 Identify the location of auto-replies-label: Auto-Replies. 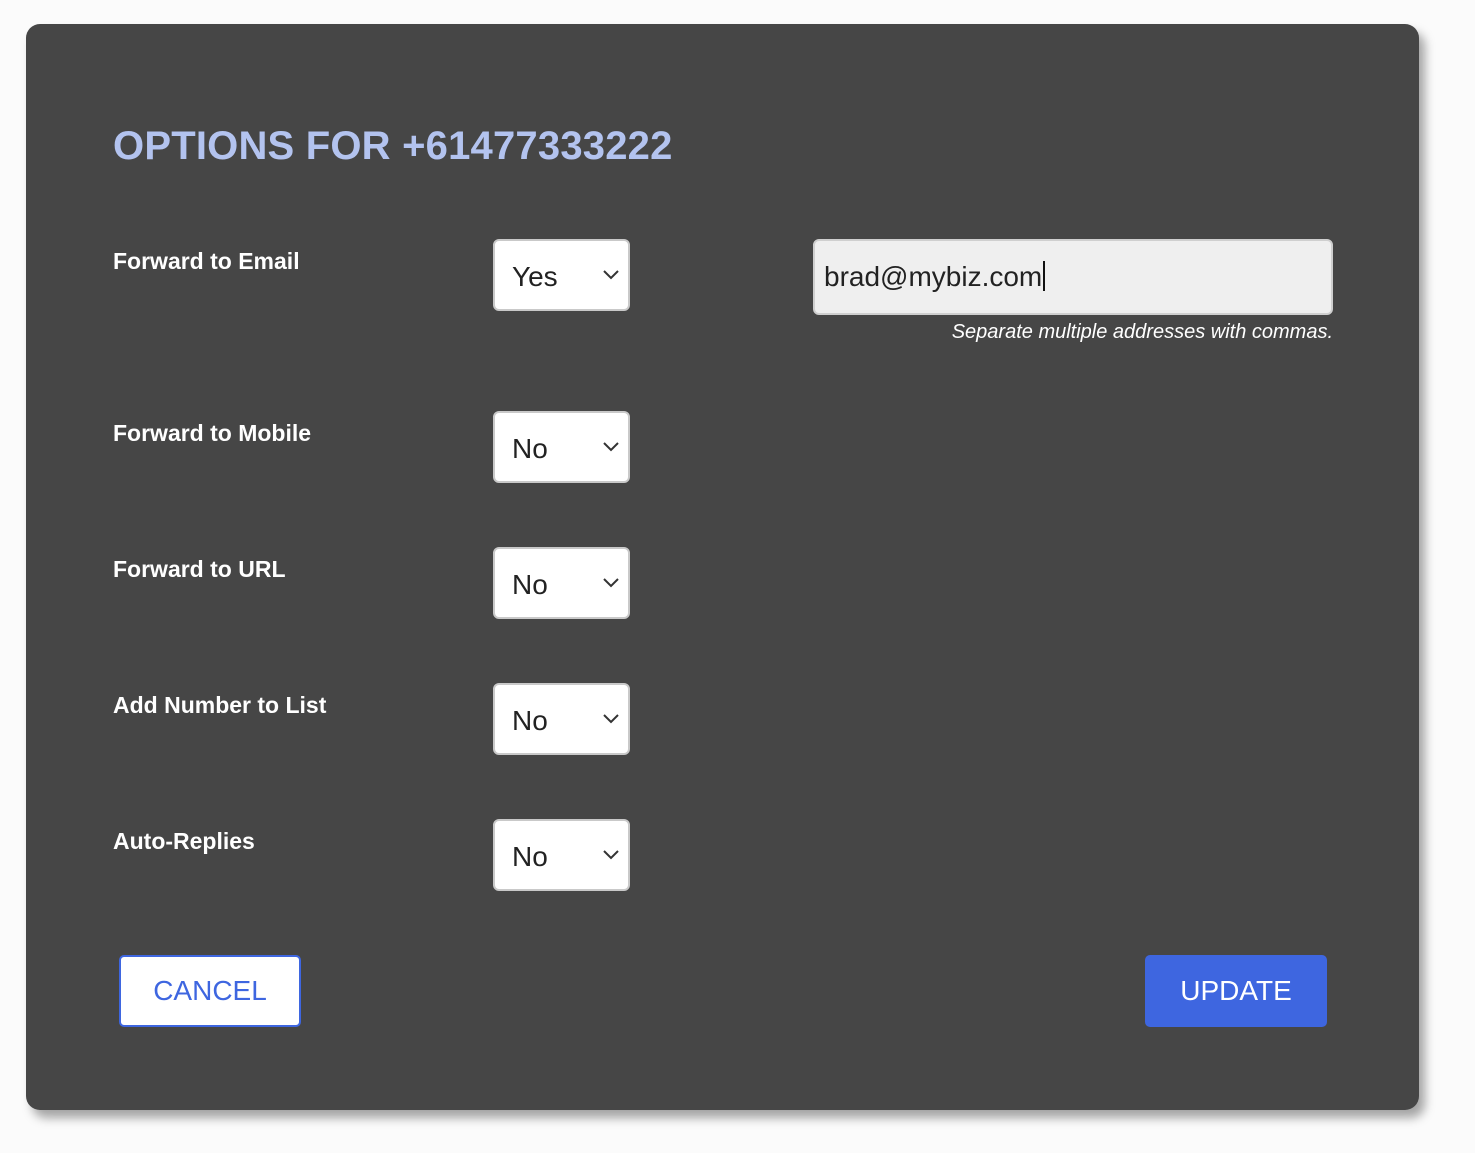
(184, 841).